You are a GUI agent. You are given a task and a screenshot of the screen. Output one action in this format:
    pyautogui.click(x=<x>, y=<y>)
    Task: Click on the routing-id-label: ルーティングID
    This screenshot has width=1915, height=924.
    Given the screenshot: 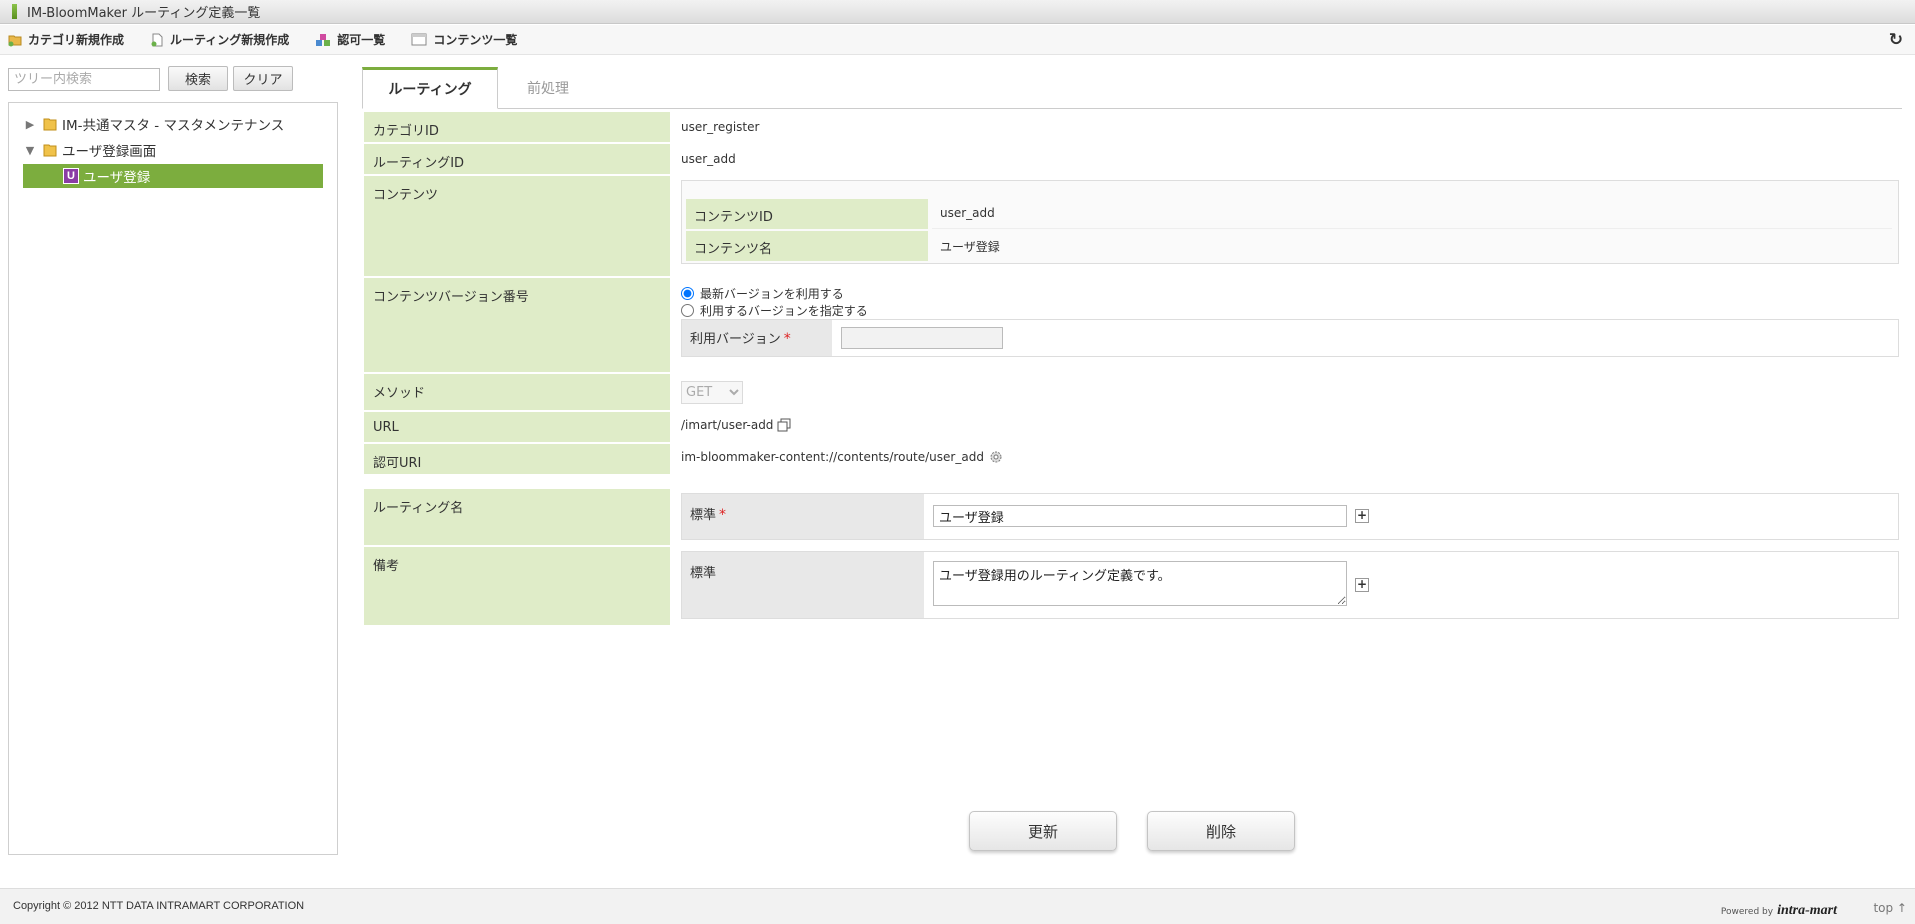 What is the action you would take?
    pyautogui.click(x=517, y=159)
    